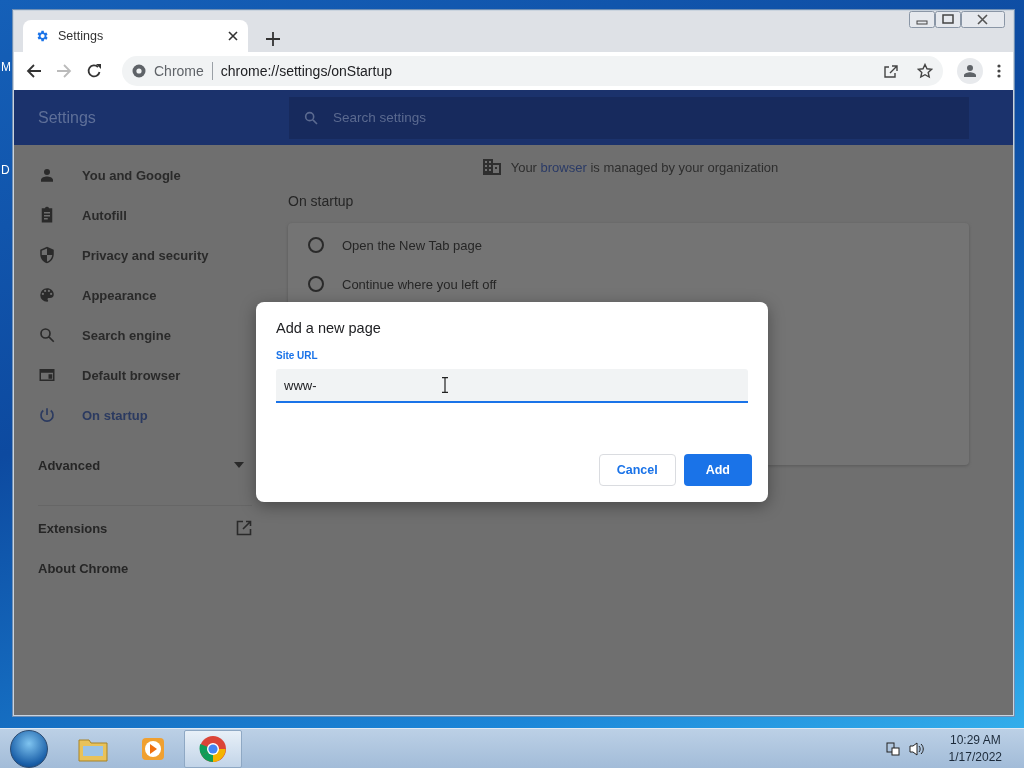 This screenshot has width=1024, height=768. I want to click on building-icon, so click(491, 167).